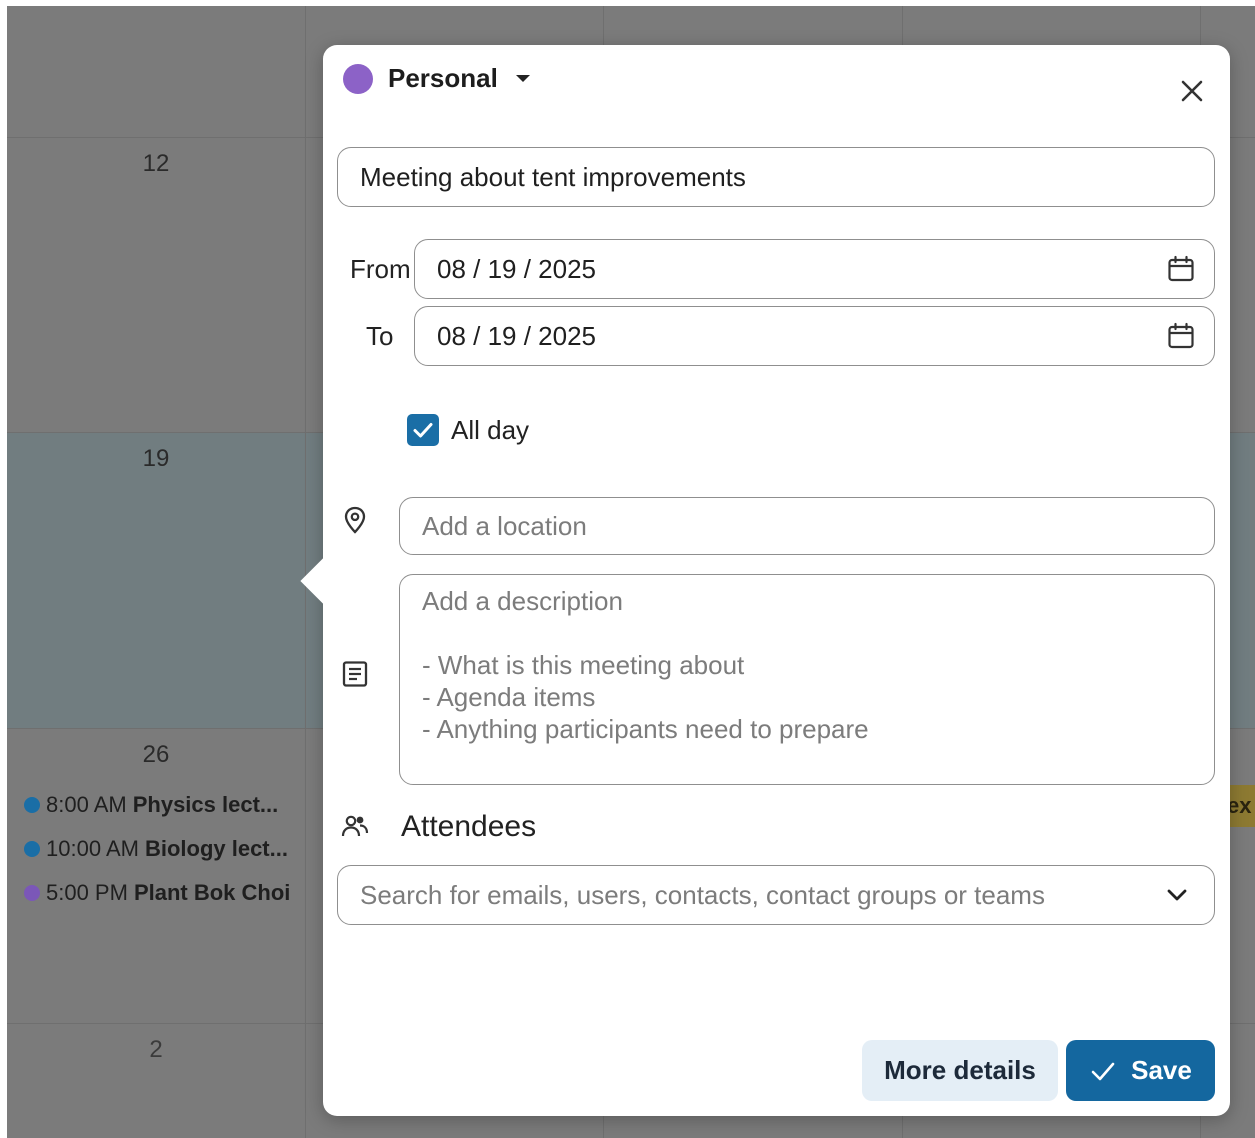 This screenshot has width=1255, height=1138. What do you see at coordinates (517, 268) in the screenshot?
I see `from-date-value: 08 / 19 / 2025` at bounding box center [517, 268].